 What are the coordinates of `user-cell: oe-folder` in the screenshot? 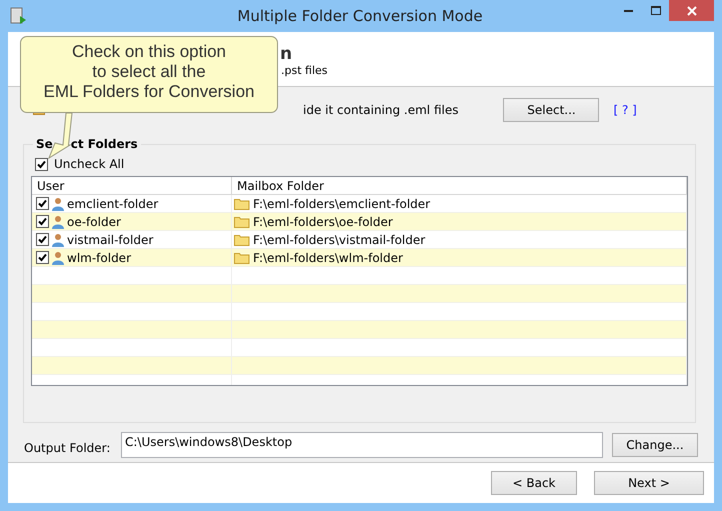 It's located at (94, 221).